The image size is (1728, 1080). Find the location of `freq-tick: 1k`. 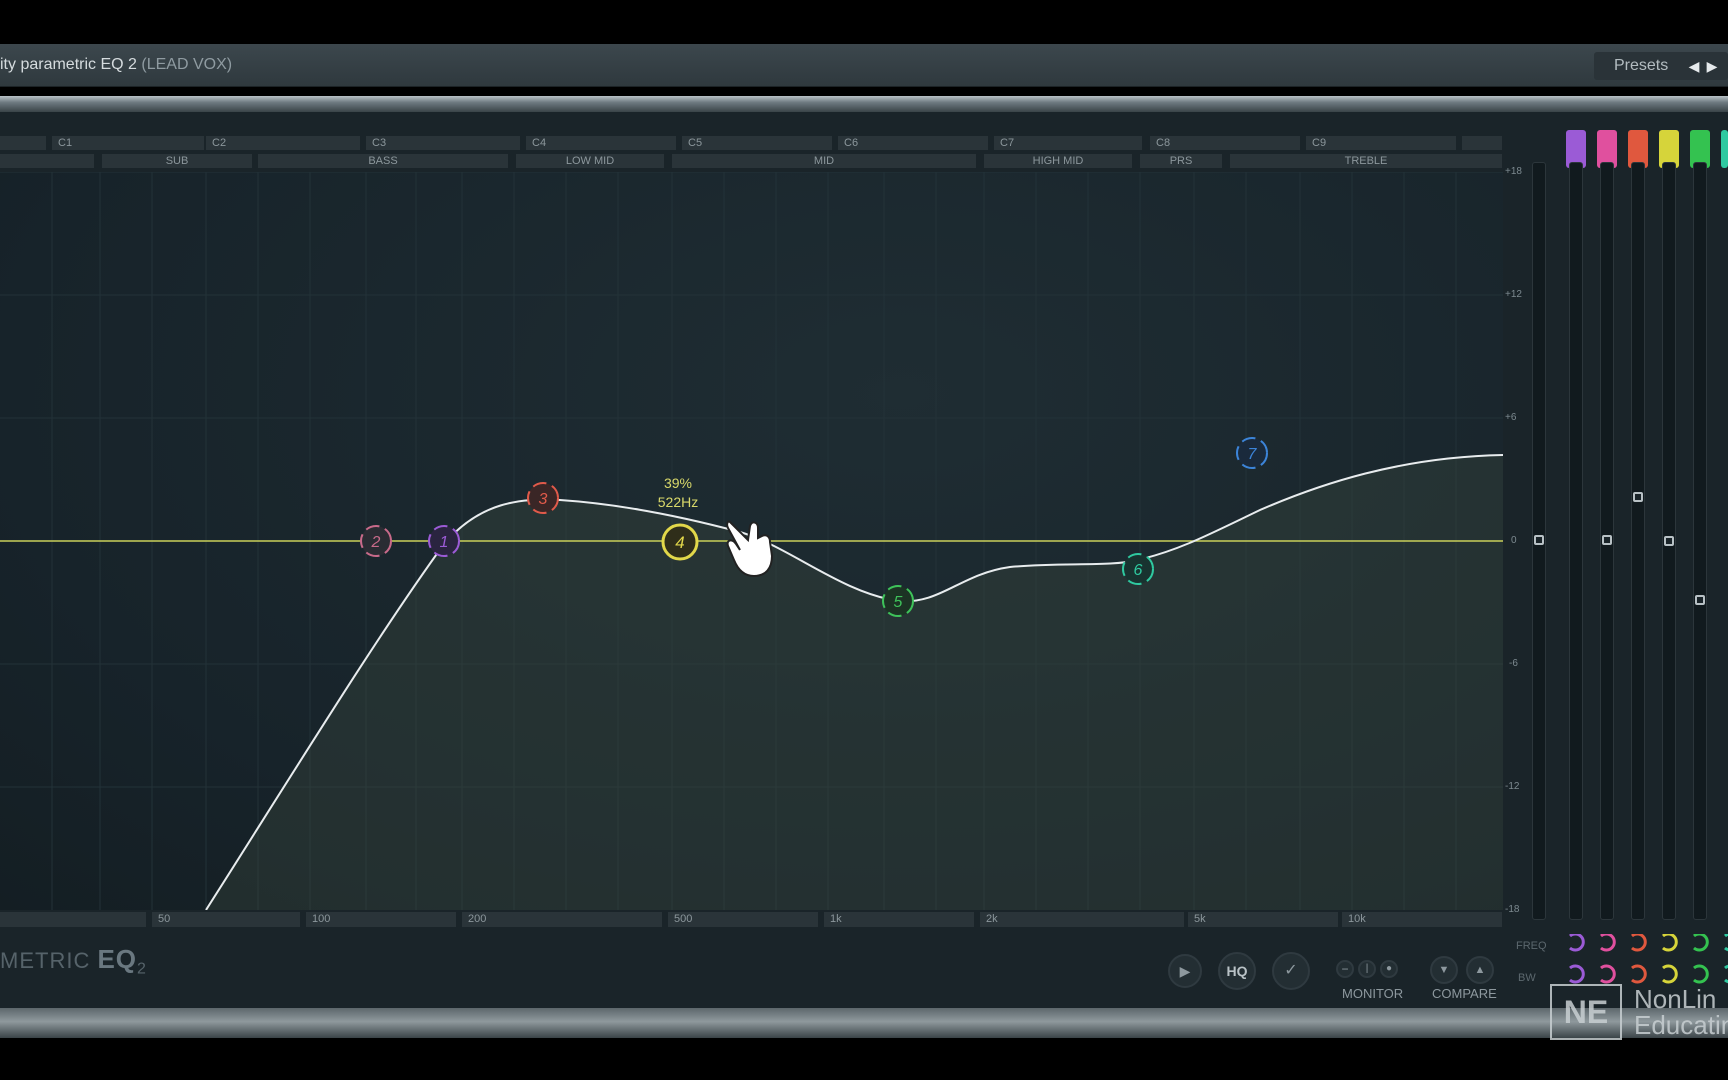

freq-tick: 1k is located at coordinates (899, 919).